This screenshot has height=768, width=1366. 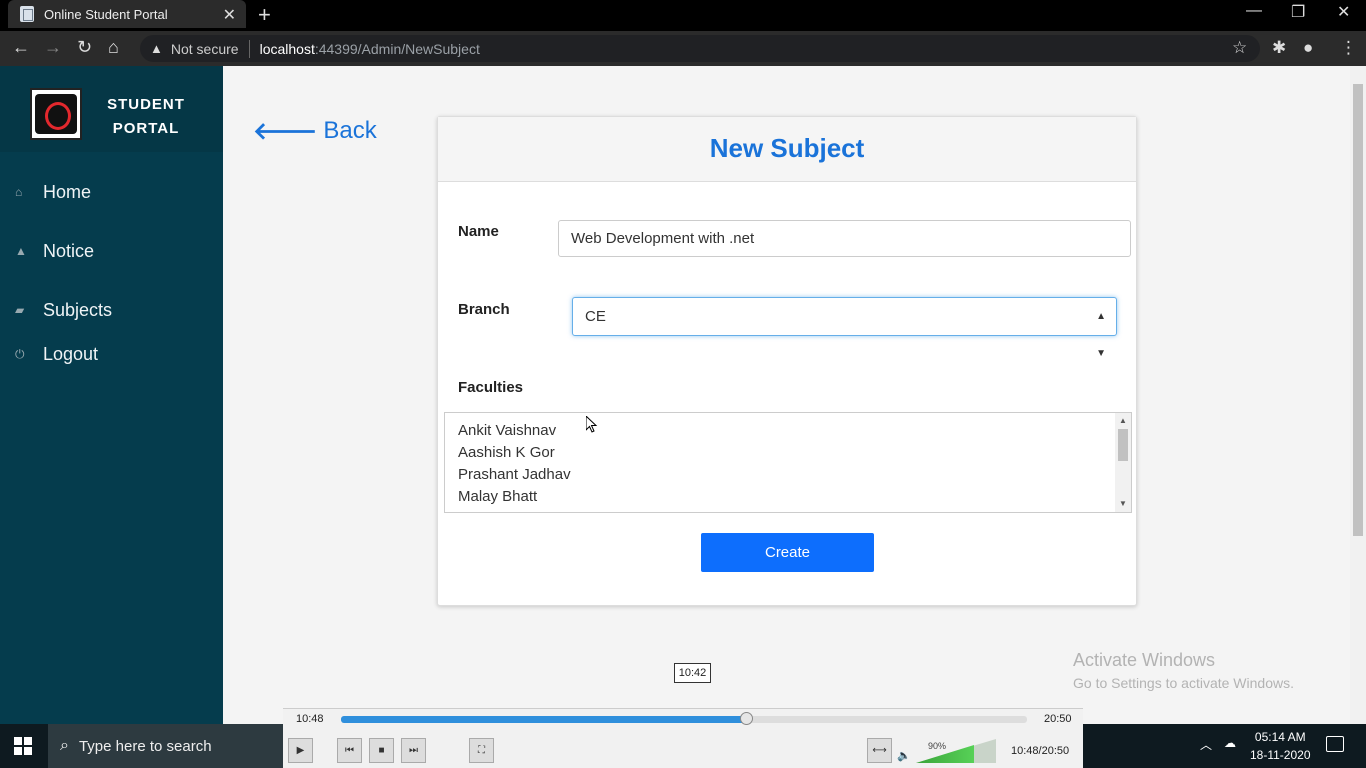 I want to click on close-tab-icon: ✕, so click(x=229, y=15).